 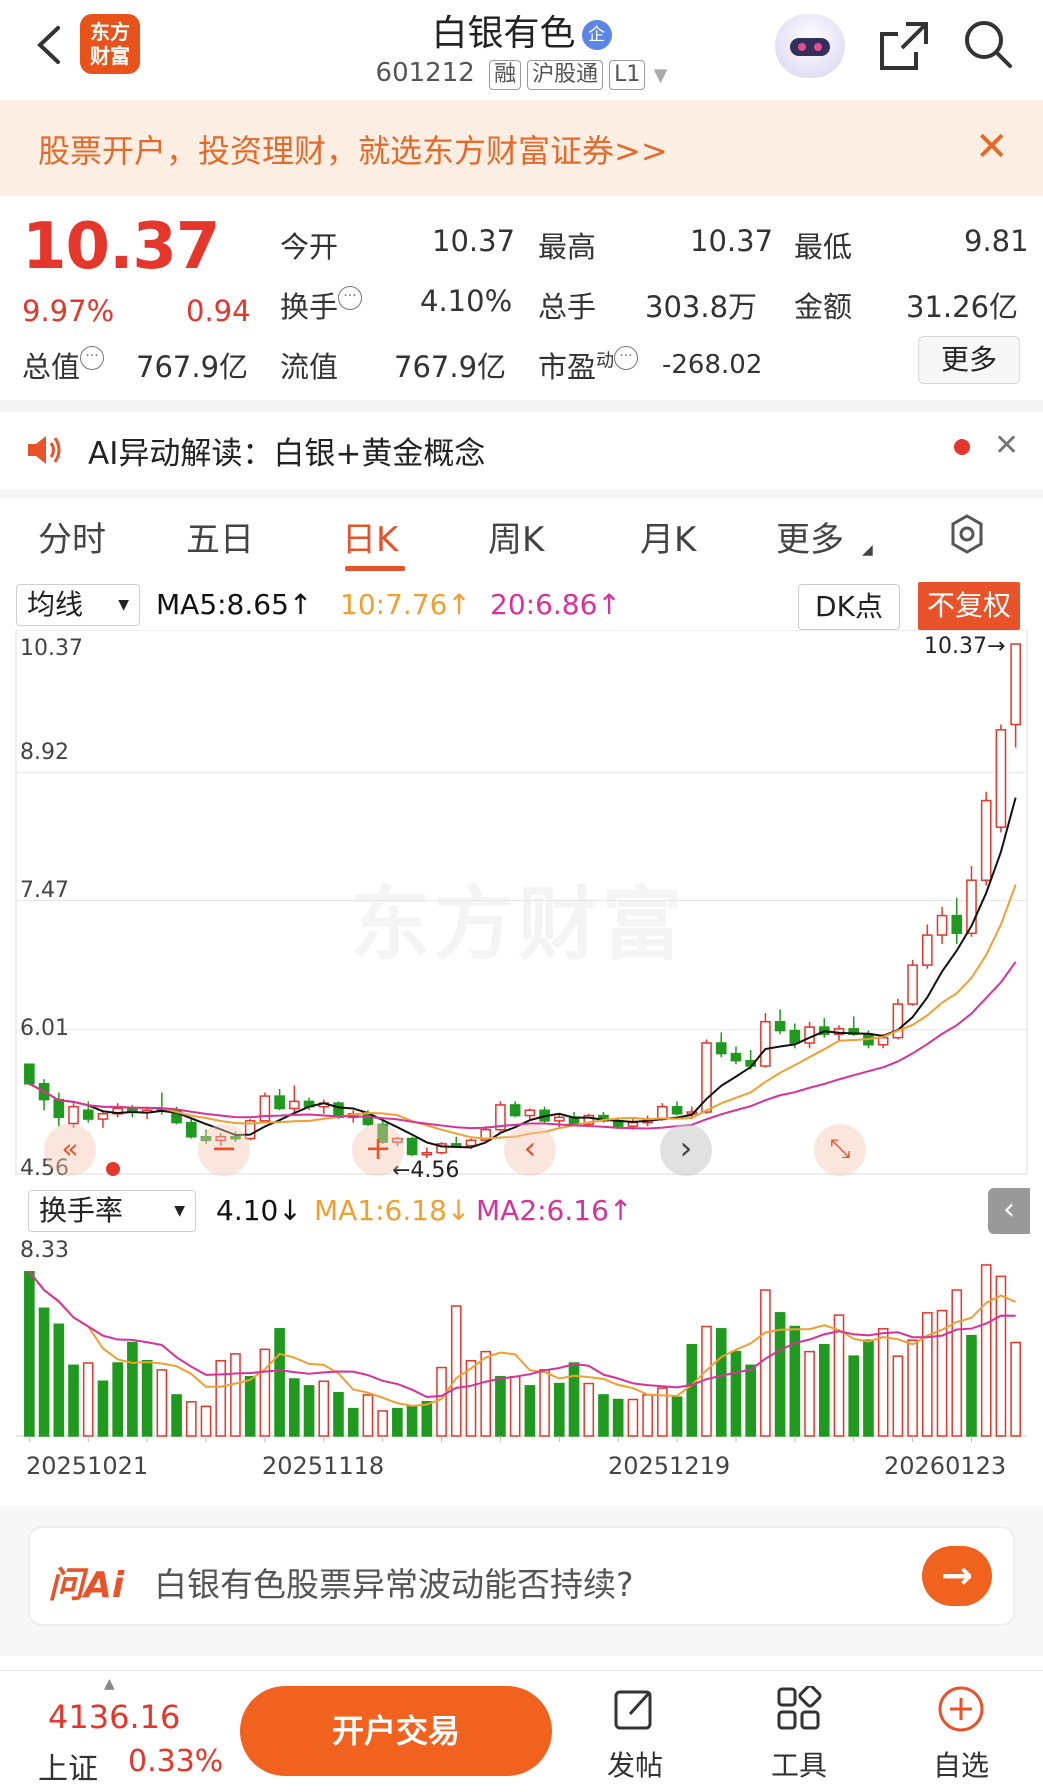 What do you see at coordinates (904, 46) in the screenshot?
I see `share-icon` at bounding box center [904, 46].